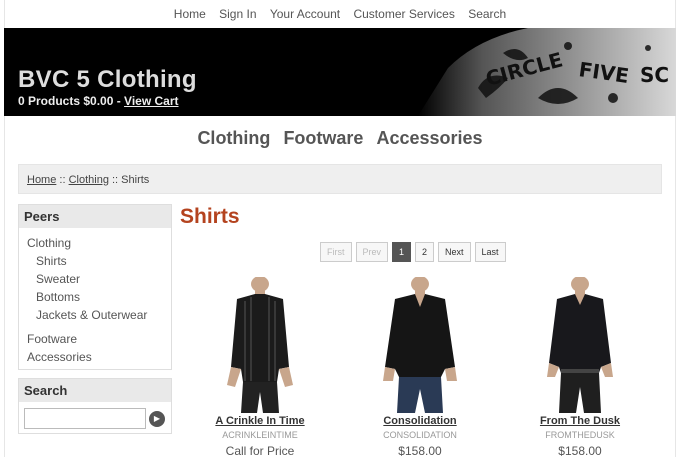 The height and width of the screenshot is (457, 680). I want to click on list-item: Shirts, so click(99, 261).